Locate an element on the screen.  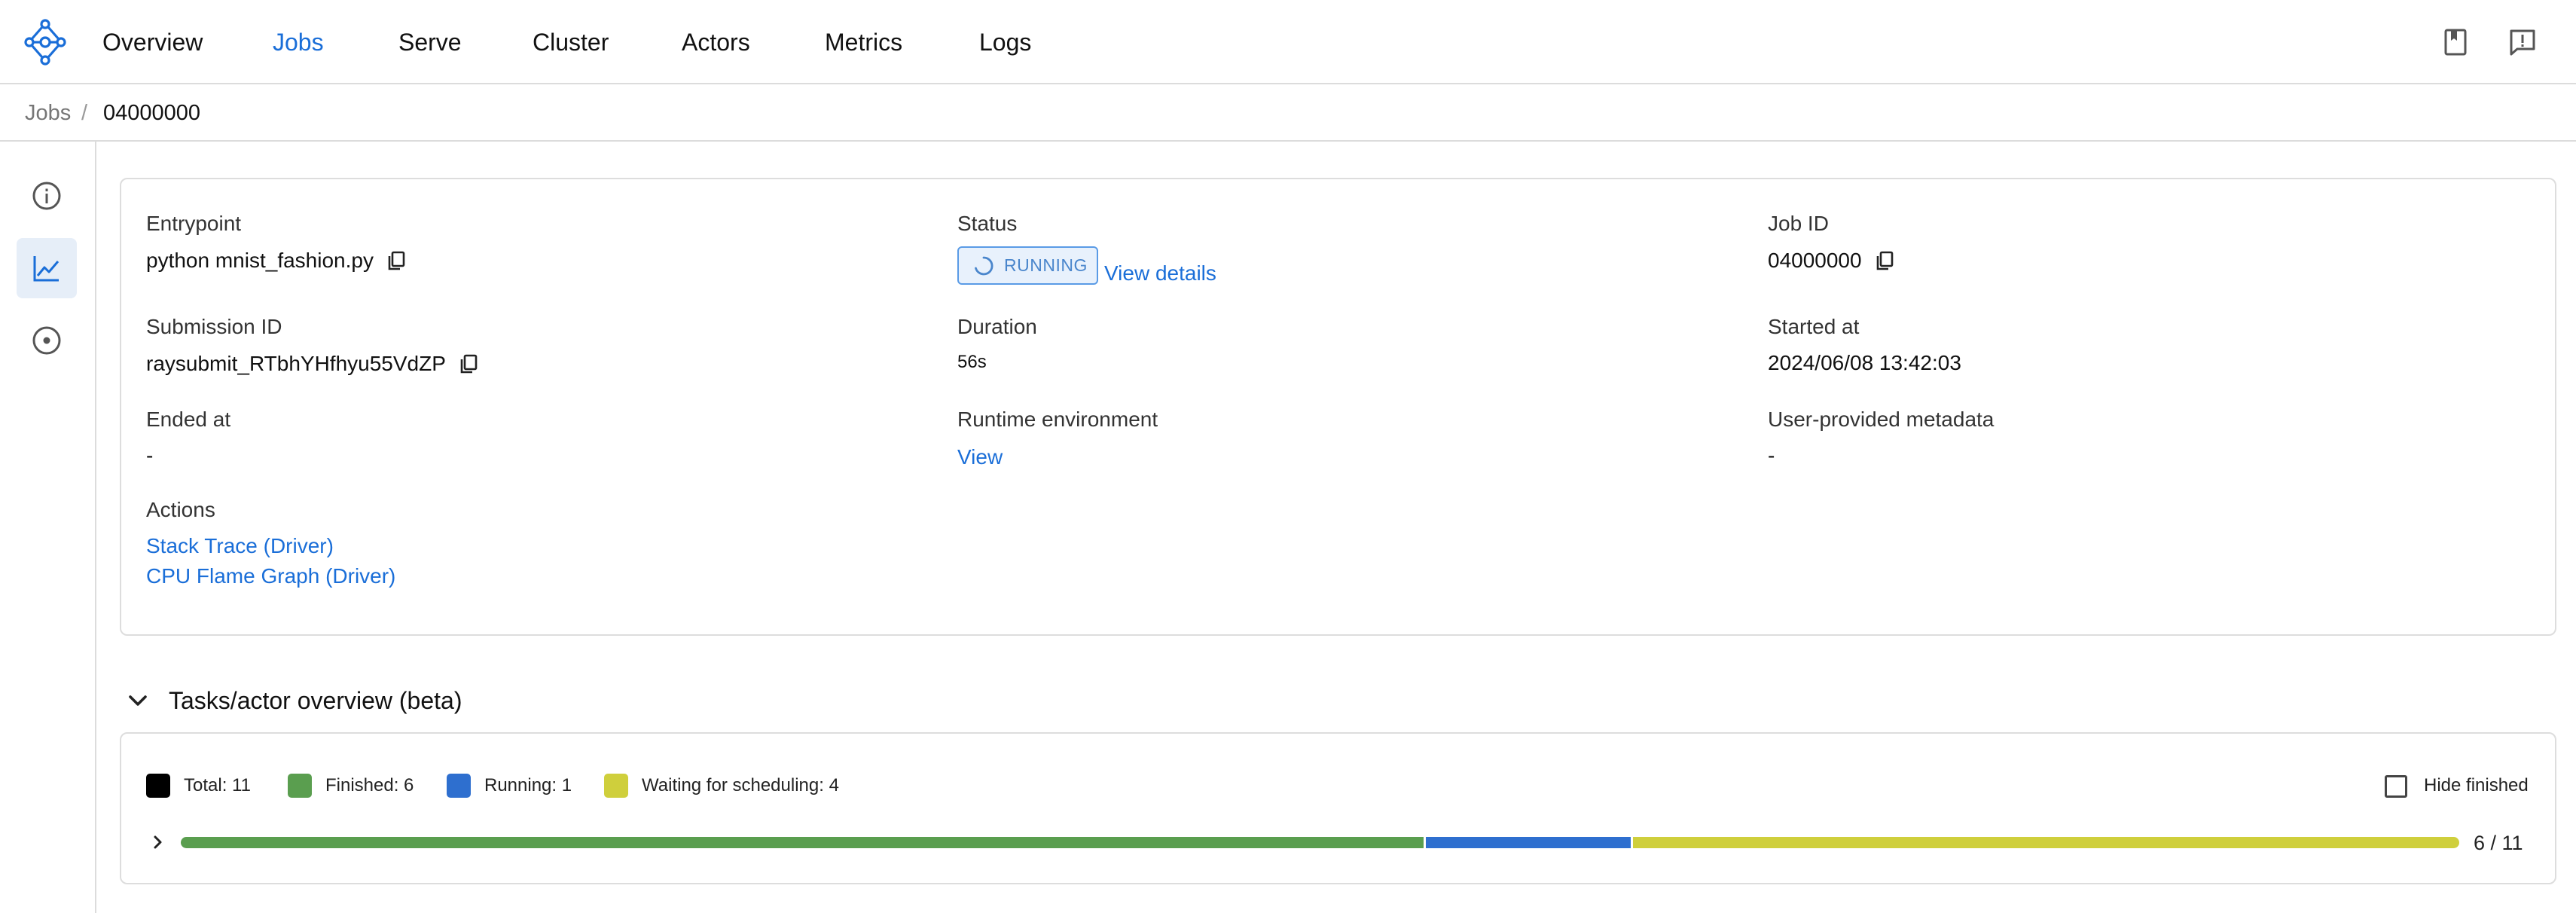
legend-finished: Finished: 6 is located at coordinates (351, 785).